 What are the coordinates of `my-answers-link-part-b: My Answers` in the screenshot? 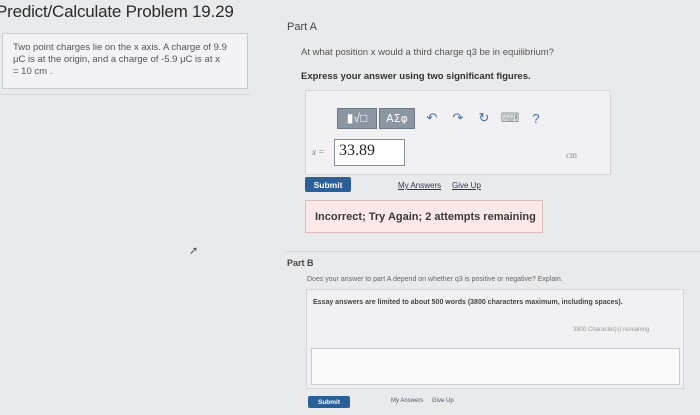 It's located at (407, 401).